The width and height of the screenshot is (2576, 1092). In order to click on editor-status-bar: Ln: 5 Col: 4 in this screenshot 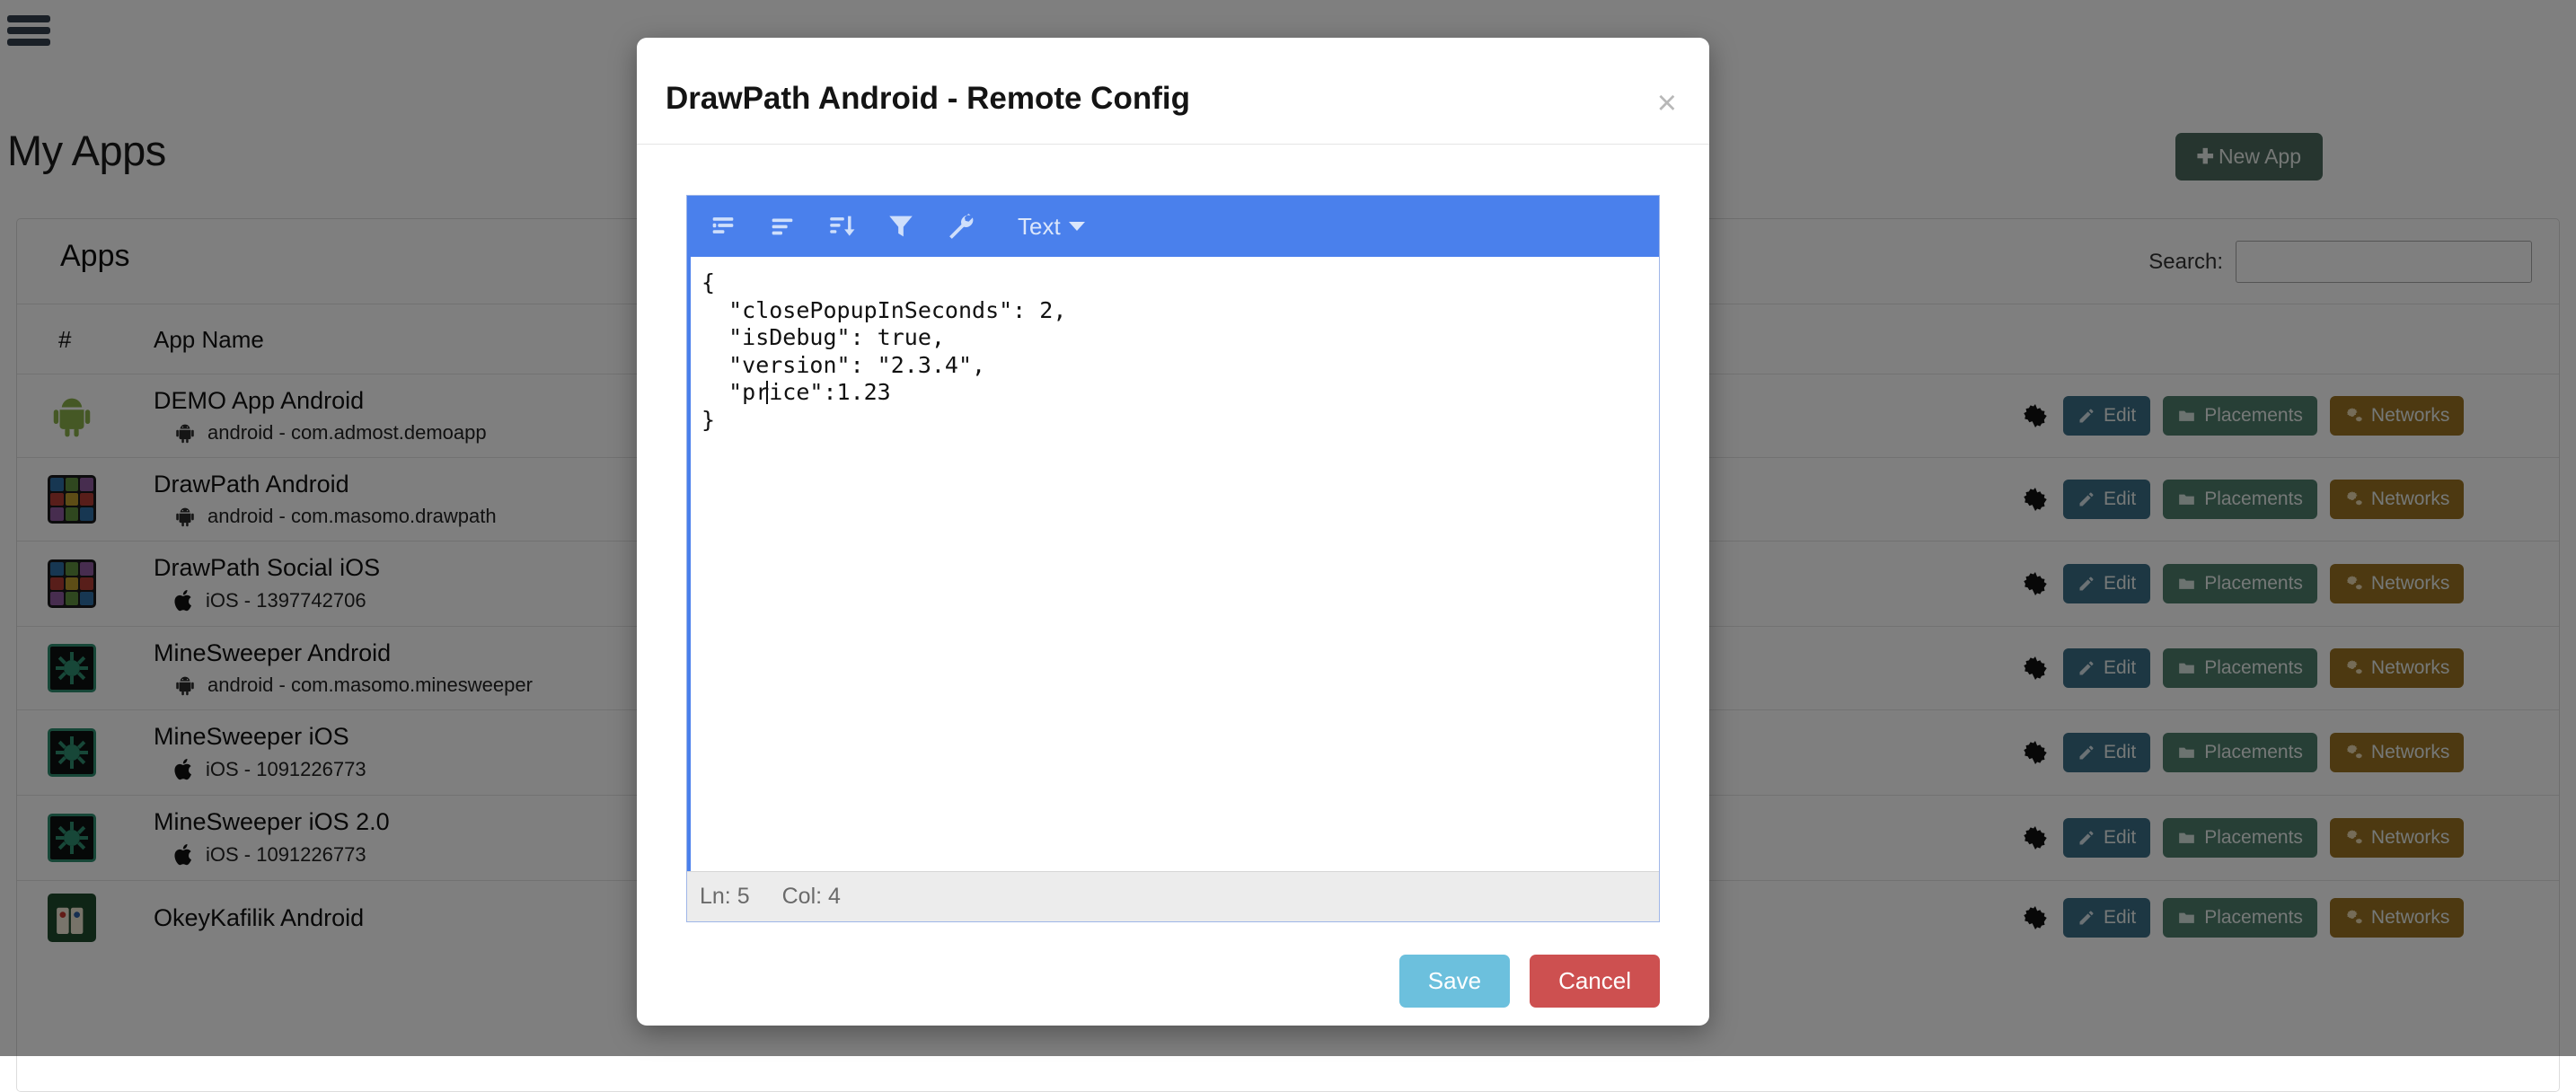, I will do `click(1173, 896)`.